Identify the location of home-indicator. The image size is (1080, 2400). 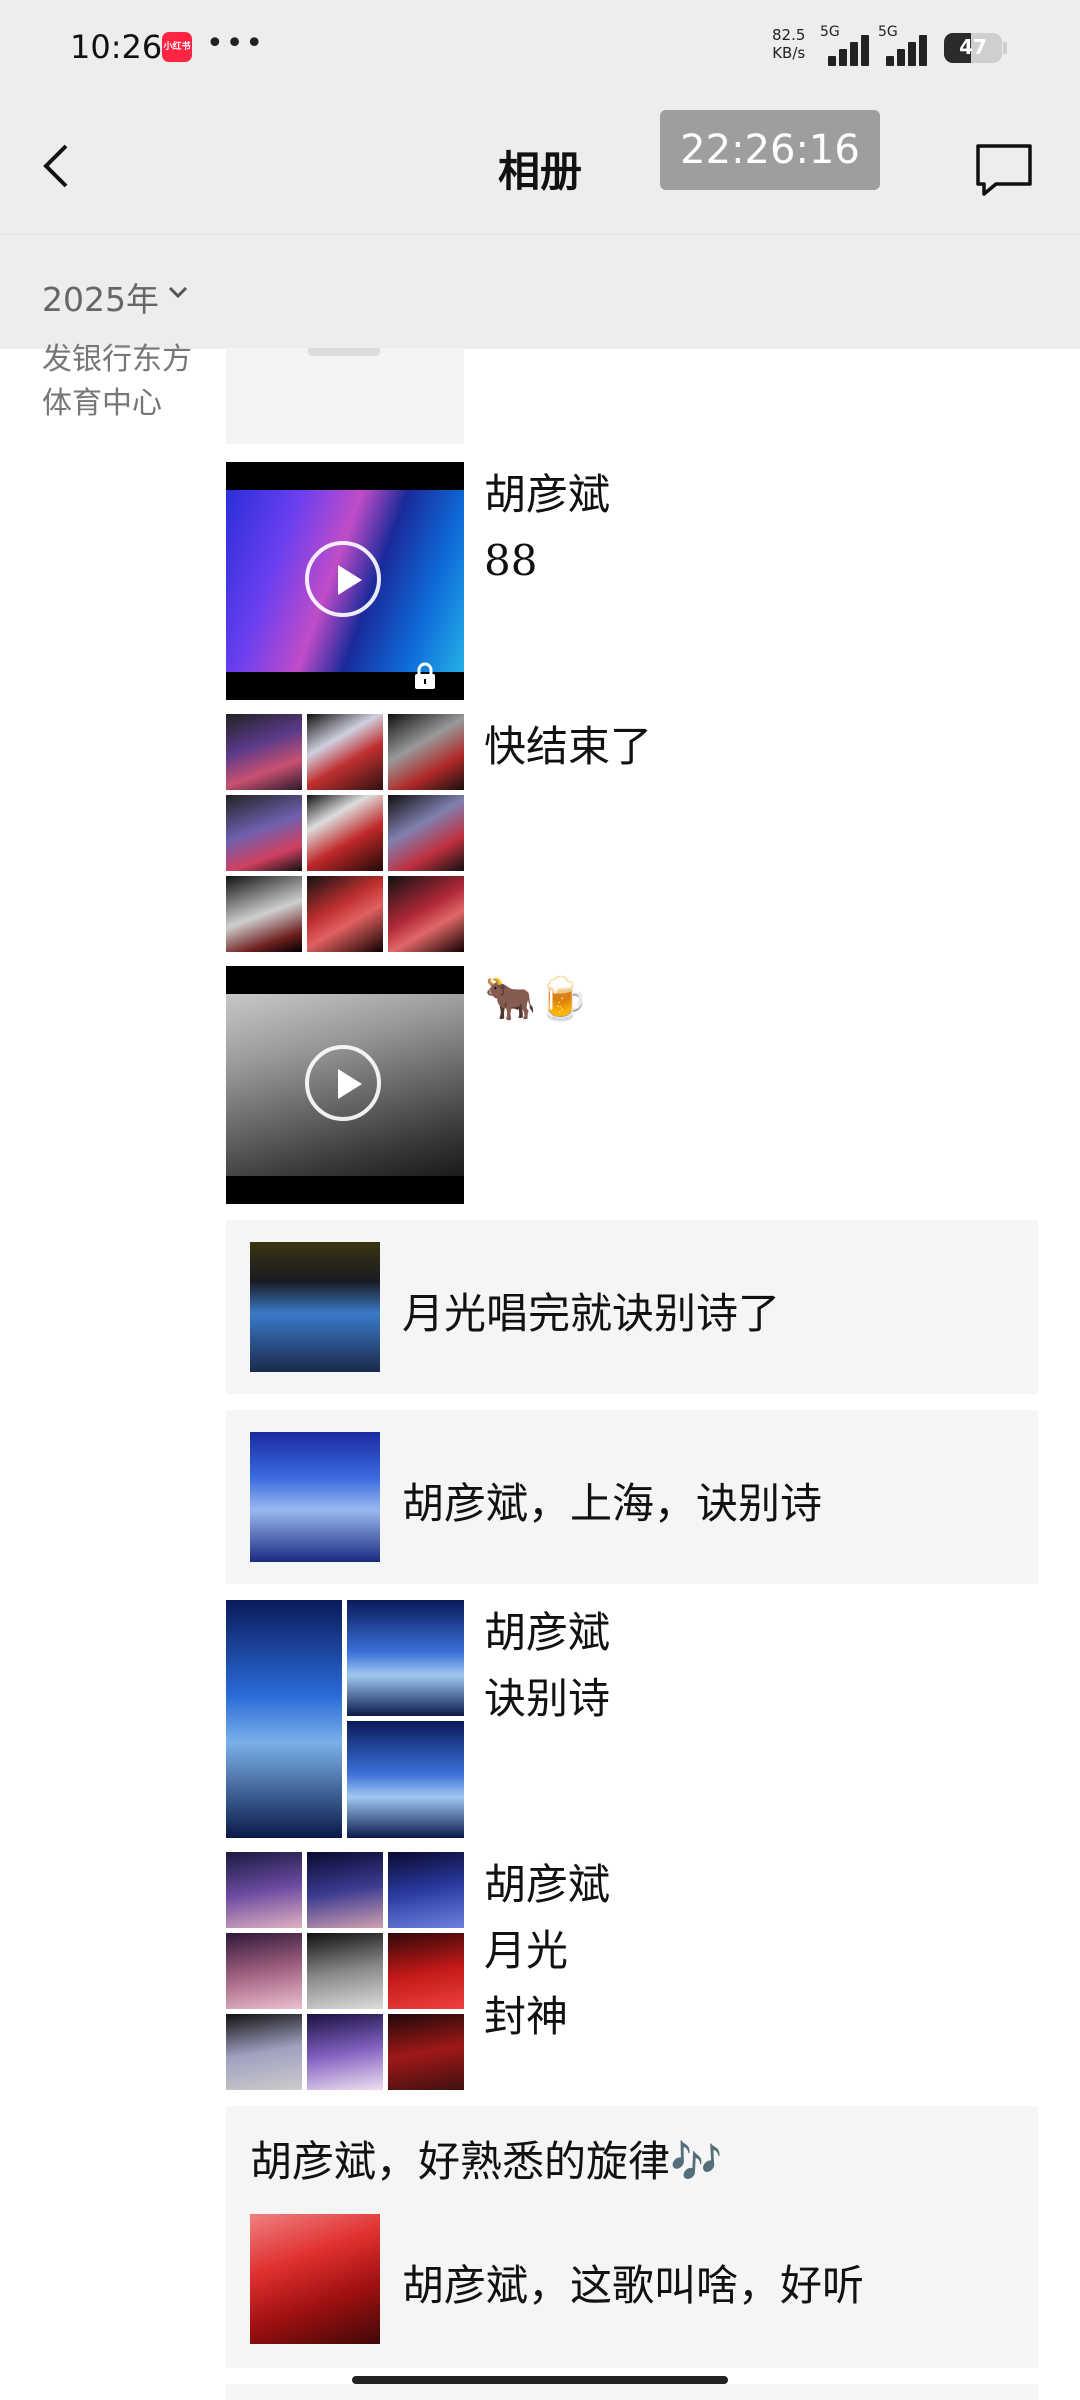
(540, 2380).